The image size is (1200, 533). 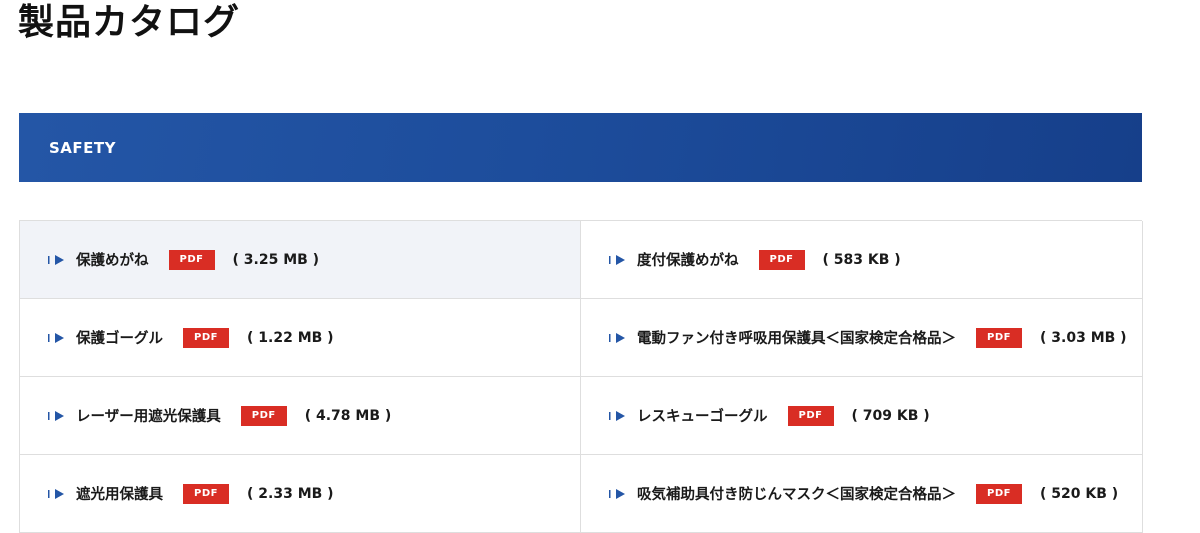 I want to click on catalog-item-name: 保護めがね, so click(x=112, y=261).